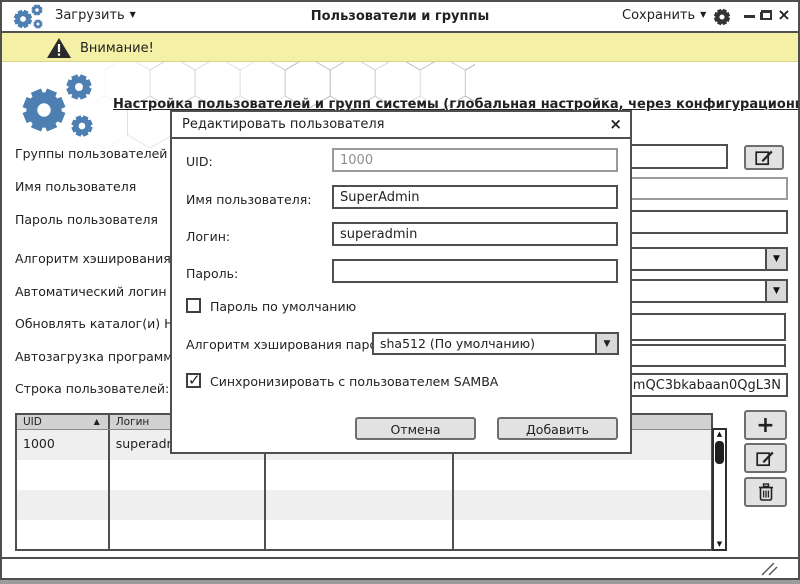 The width and height of the screenshot is (800, 584). What do you see at coordinates (719, 452) in the screenshot?
I see `scrollbar-thumb` at bounding box center [719, 452].